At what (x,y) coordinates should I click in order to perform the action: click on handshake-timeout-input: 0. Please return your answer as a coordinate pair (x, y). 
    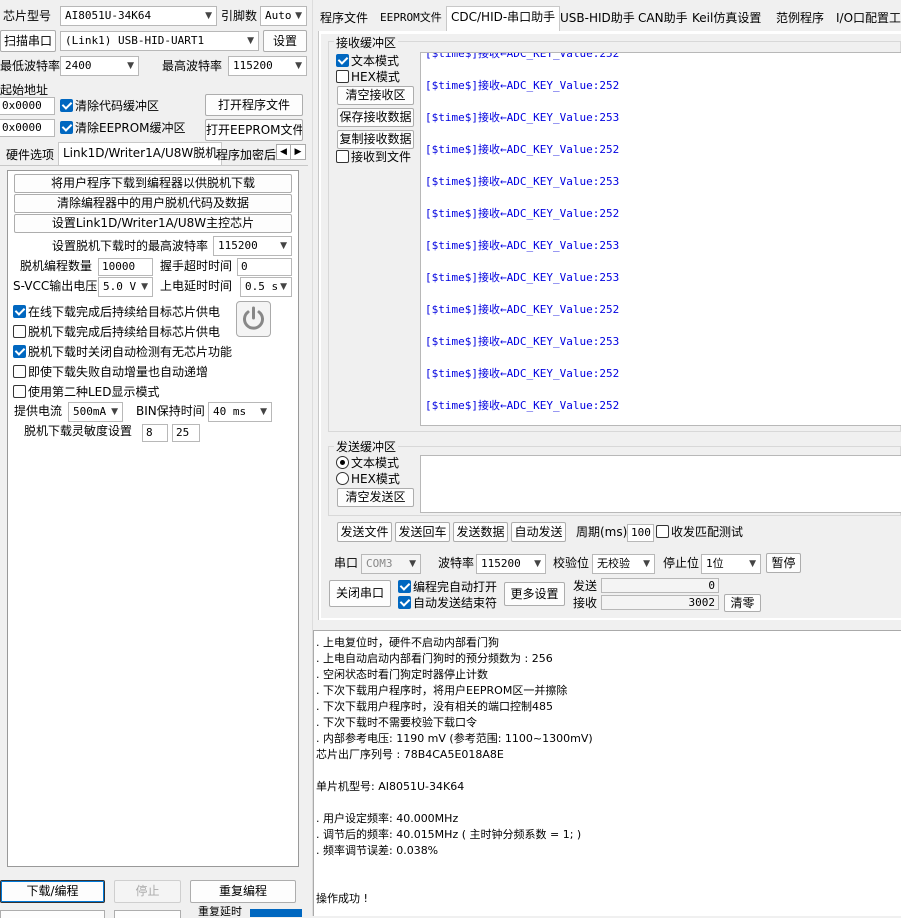
    Looking at the image, I should click on (264, 267).